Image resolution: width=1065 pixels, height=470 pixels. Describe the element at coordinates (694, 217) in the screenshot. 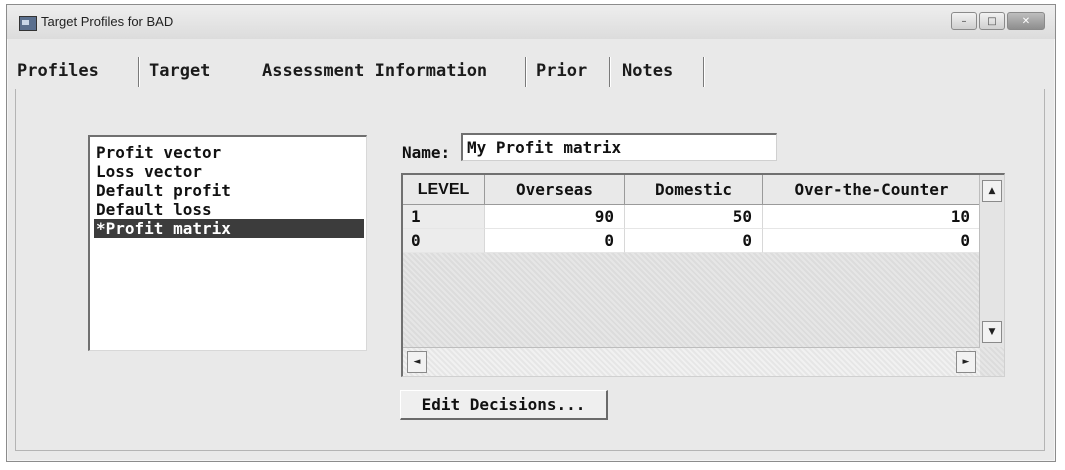

I see `grid-cell: 50` at that location.